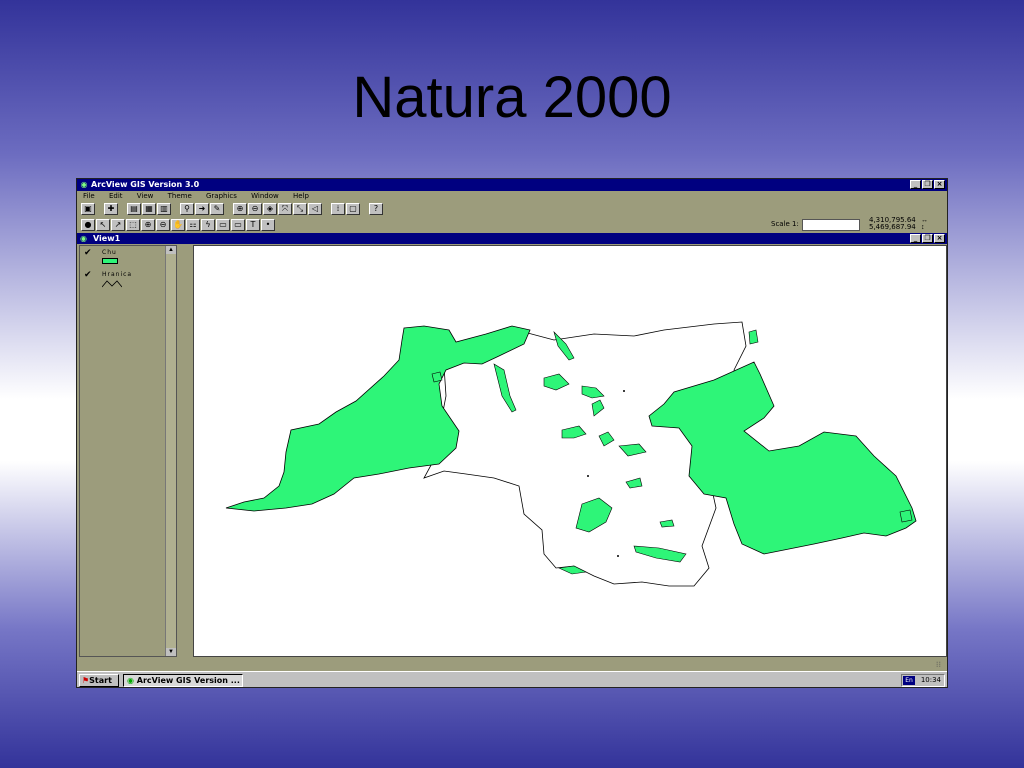 The width and height of the screenshot is (1024, 768). I want to click on select-features-icon: ⁞, so click(338, 209).